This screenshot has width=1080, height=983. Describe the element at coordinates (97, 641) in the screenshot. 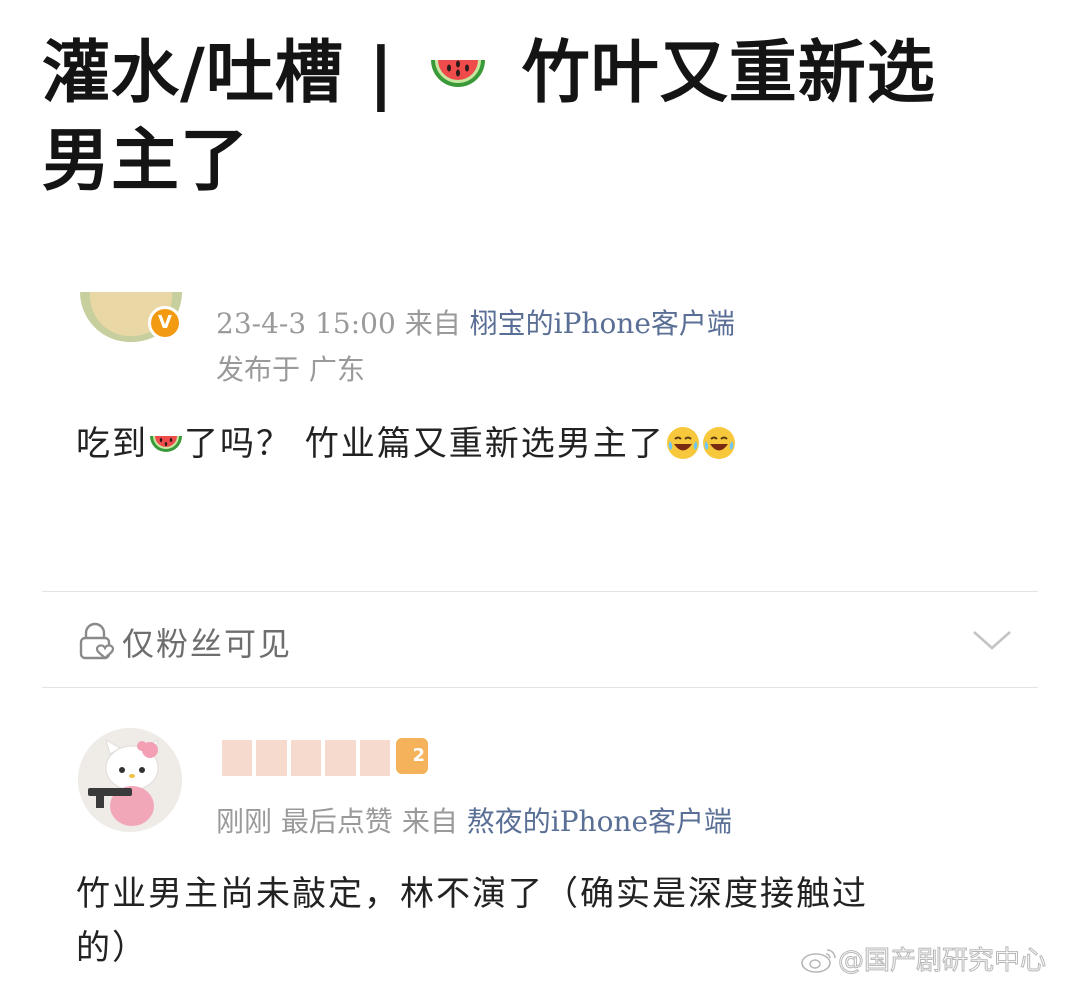

I see `lock-heart-icon` at that location.